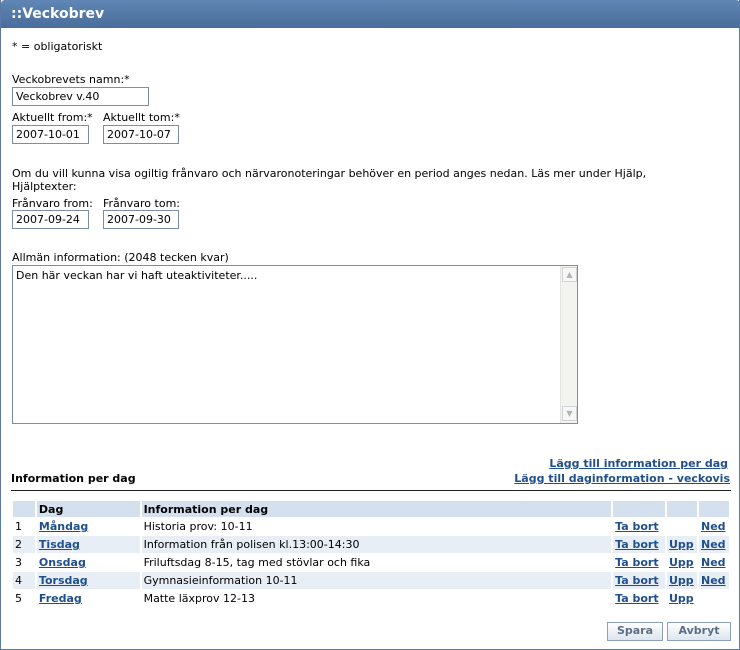 The image size is (740, 650). What do you see at coordinates (73, 478) in the screenshot?
I see `per-day-heading: Information per dag` at bounding box center [73, 478].